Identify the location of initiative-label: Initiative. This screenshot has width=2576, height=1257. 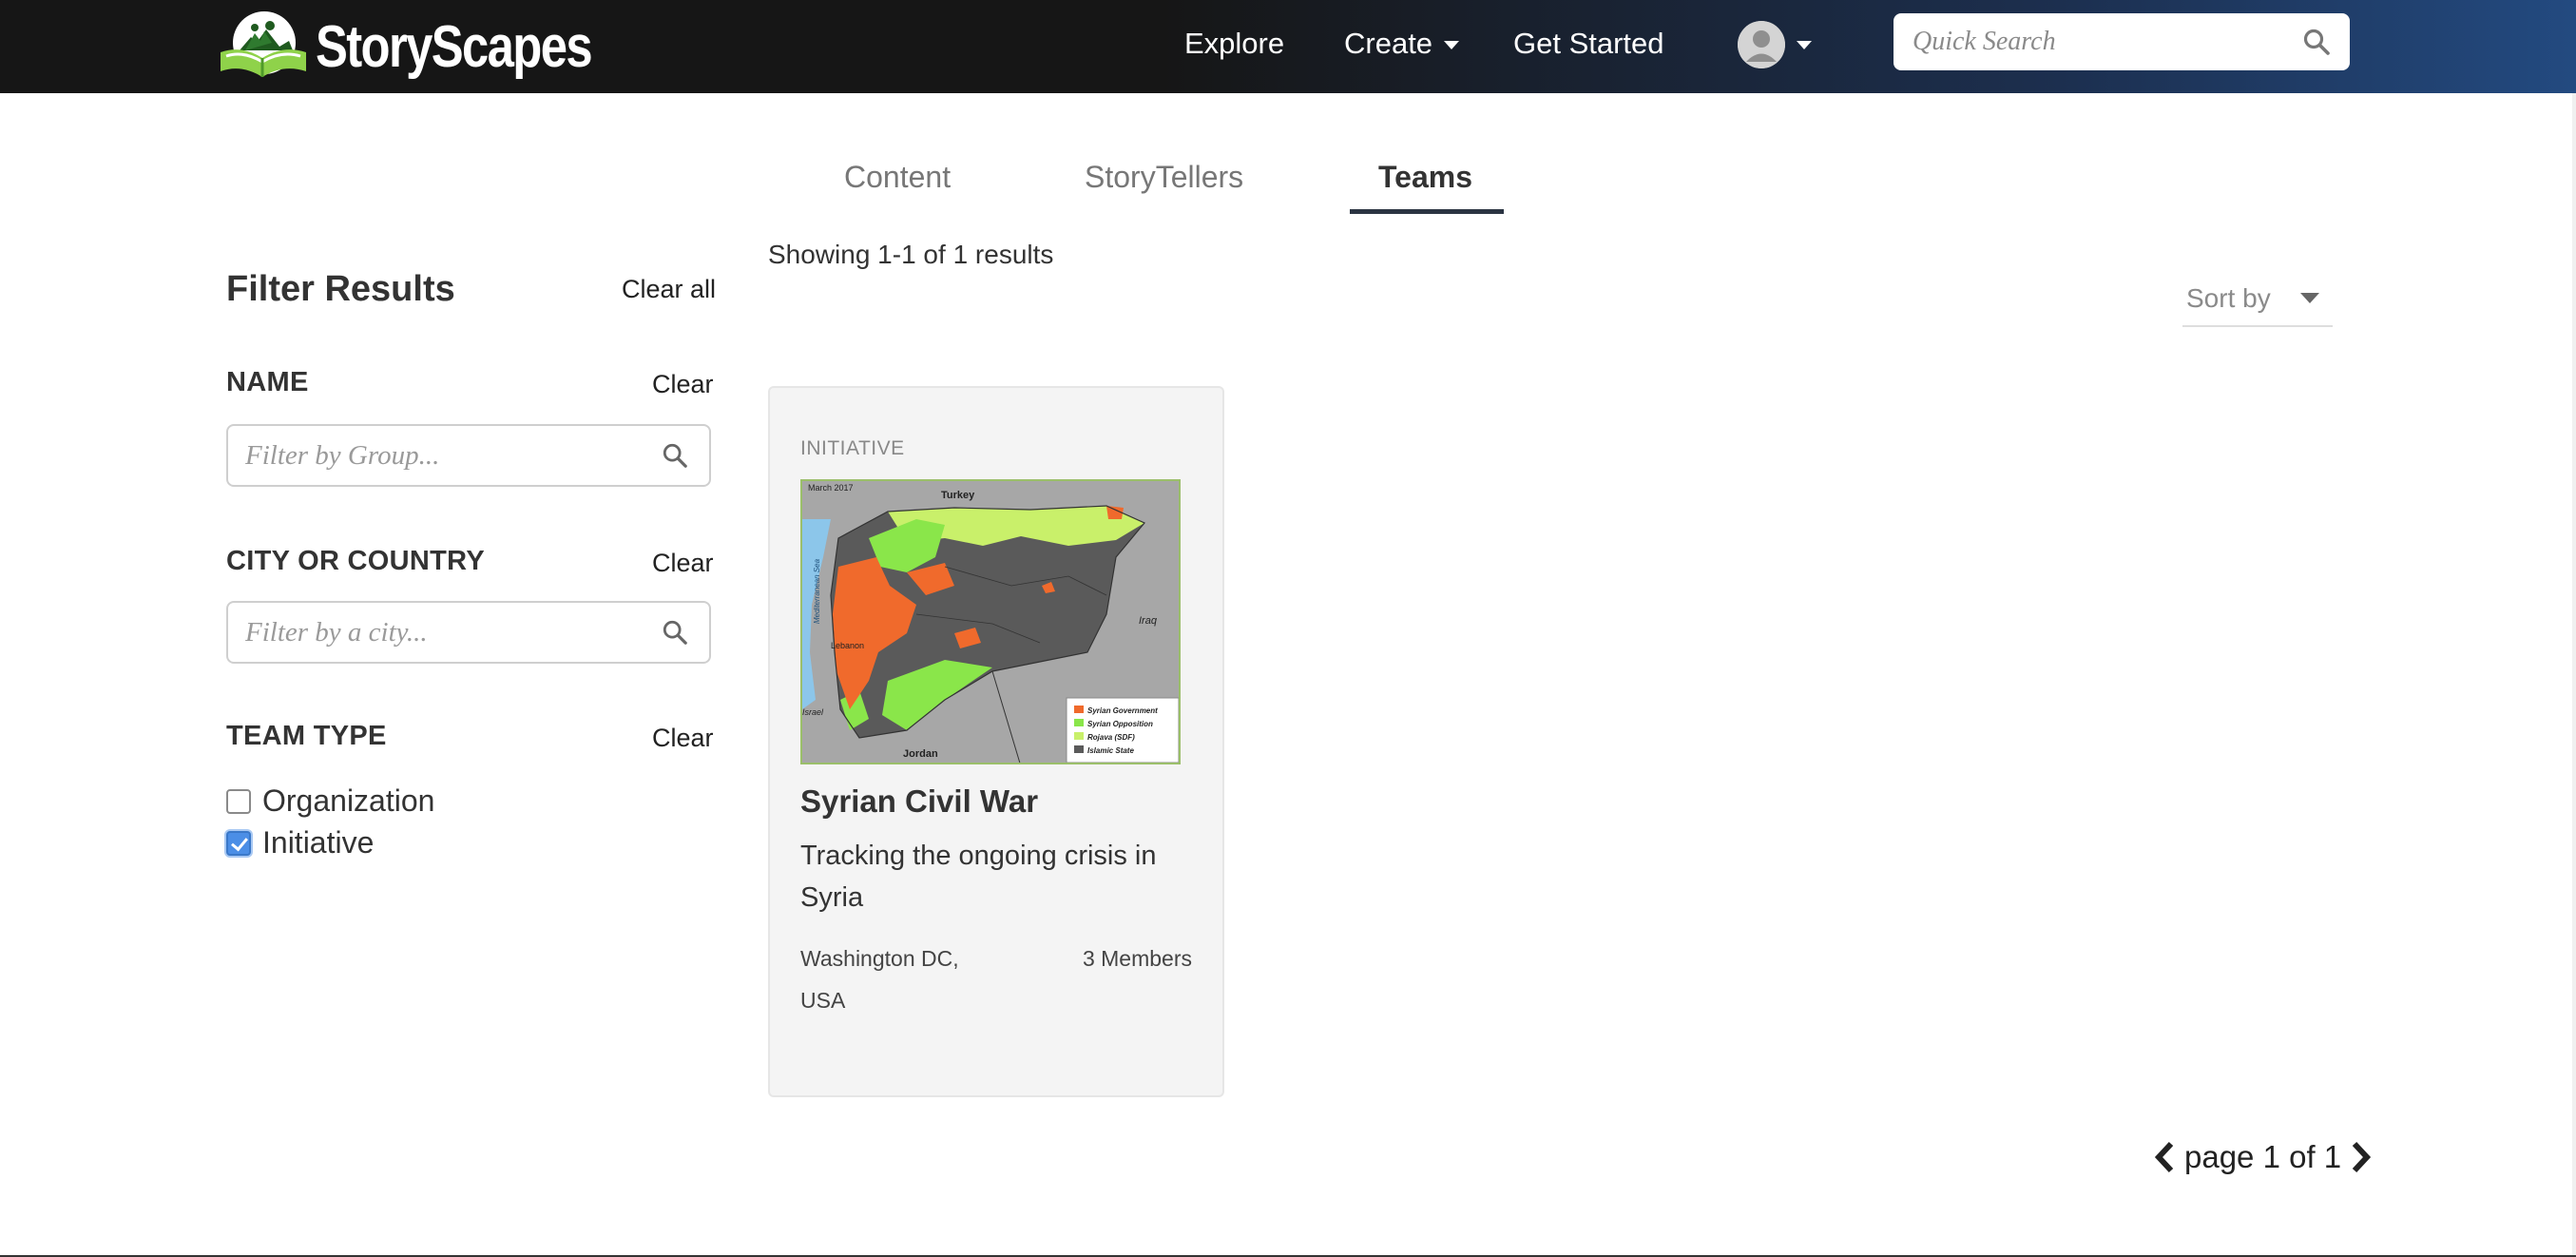
(318, 842).